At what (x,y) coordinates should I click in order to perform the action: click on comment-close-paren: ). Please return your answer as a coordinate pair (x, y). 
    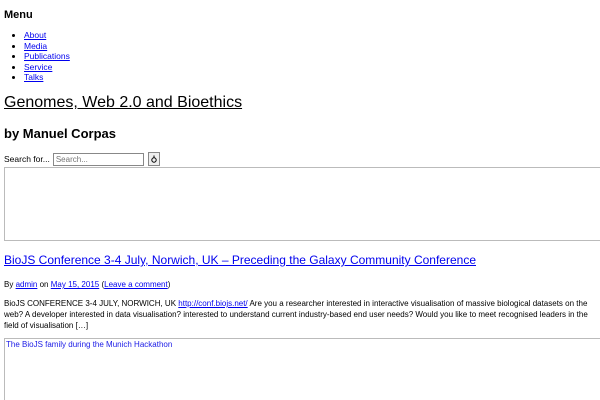
    Looking at the image, I should click on (169, 284).